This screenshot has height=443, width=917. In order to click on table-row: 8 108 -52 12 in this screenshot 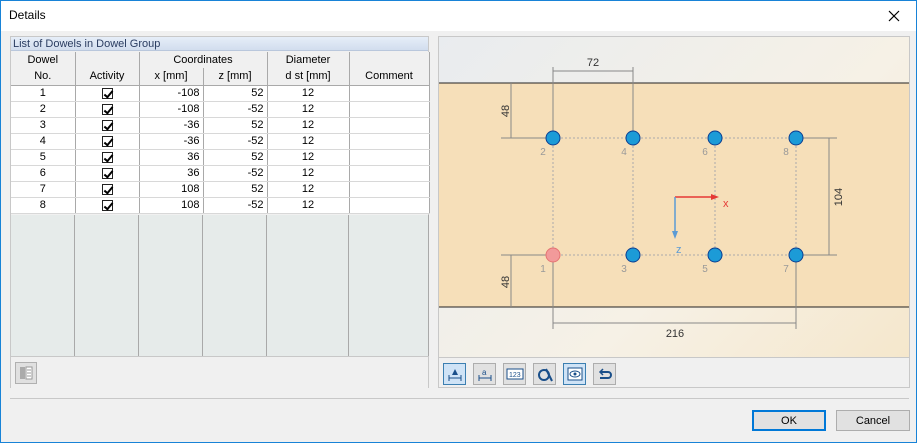, I will do `click(220, 205)`.